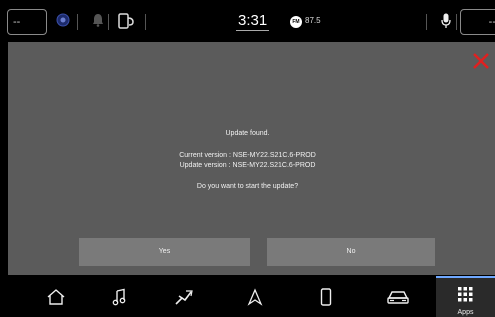 Image resolution: width=495 pixels, height=317 pixels. Describe the element at coordinates (477, 22) in the screenshot. I see `temperature-right-control: --` at that location.